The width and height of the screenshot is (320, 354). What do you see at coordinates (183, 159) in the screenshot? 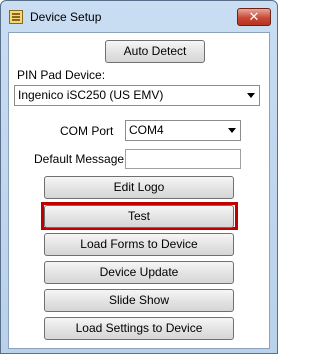
I see `default-message-input` at bounding box center [183, 159].